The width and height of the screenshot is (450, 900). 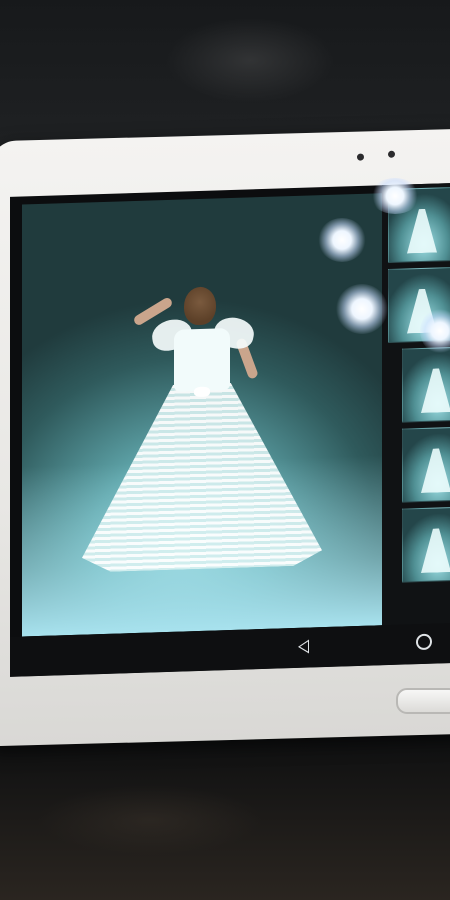 What do you see at coordinates (202, 360) in the screenshot?
I see `gown-bodice` at bounding box center [202, 360].